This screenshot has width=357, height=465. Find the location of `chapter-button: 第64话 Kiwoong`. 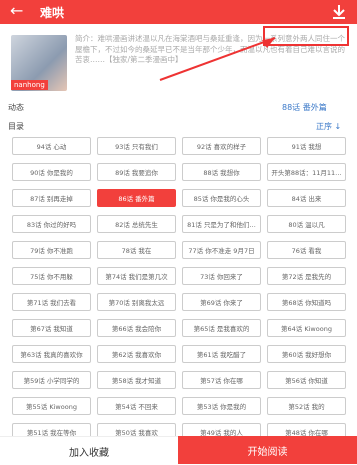

chapter-button: 第64话 Kiwoong is located at coordinates (306, 328).